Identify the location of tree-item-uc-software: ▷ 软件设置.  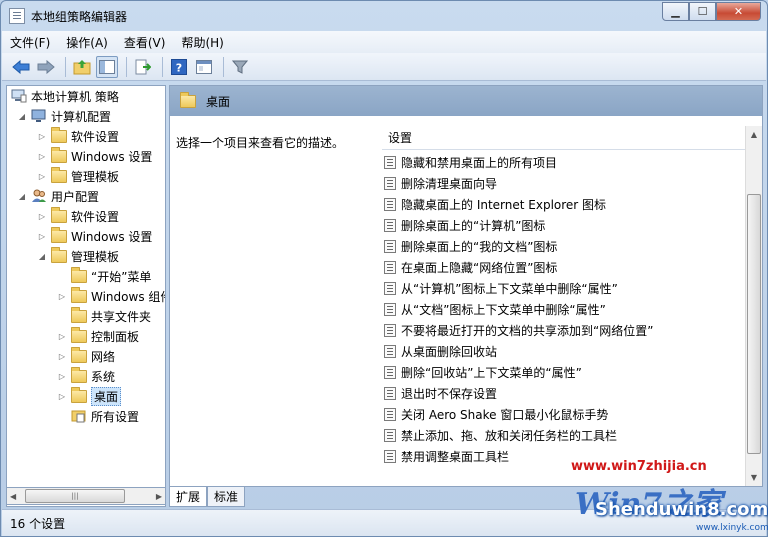
(78, 216).